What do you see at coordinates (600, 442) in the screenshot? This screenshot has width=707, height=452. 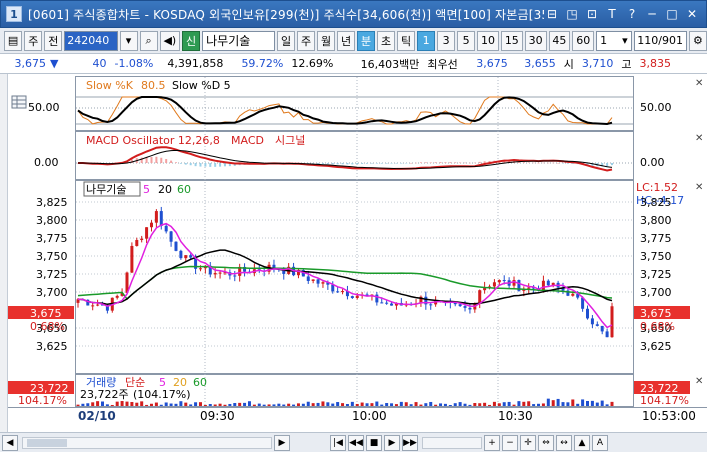 I see `font-button: A` at bounding box center [600, 442].